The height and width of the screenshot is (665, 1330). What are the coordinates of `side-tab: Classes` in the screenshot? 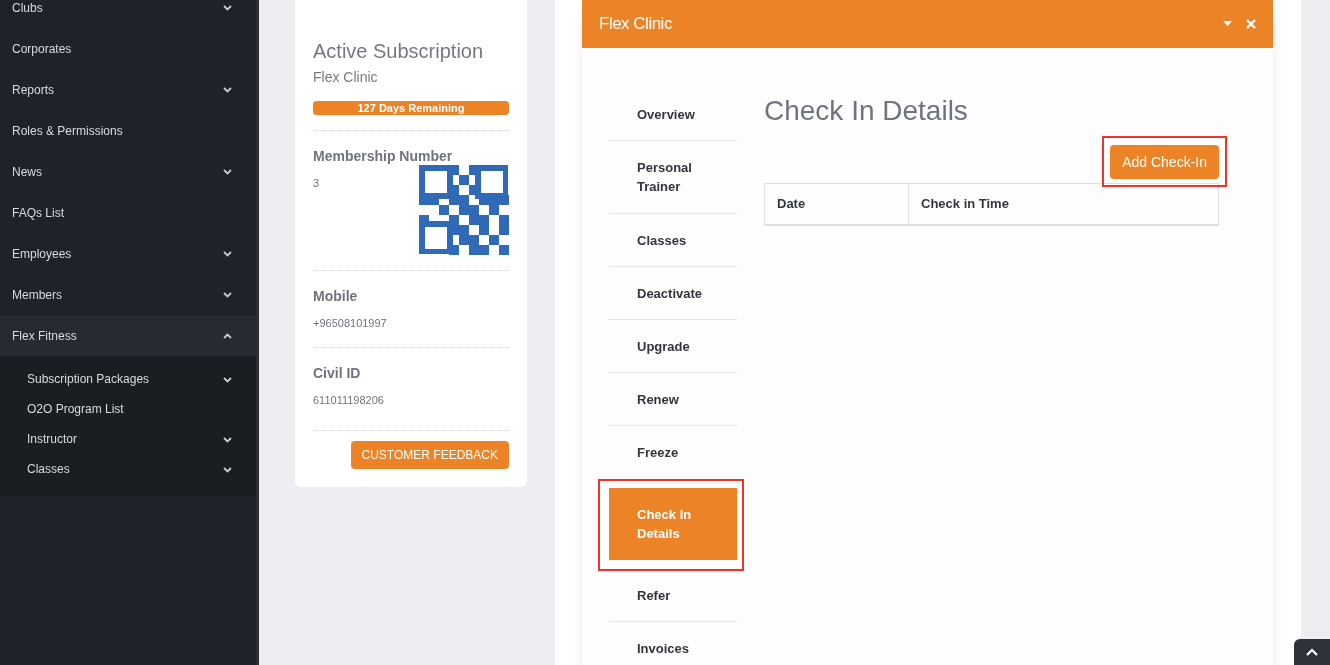 It's located at (673, 240).